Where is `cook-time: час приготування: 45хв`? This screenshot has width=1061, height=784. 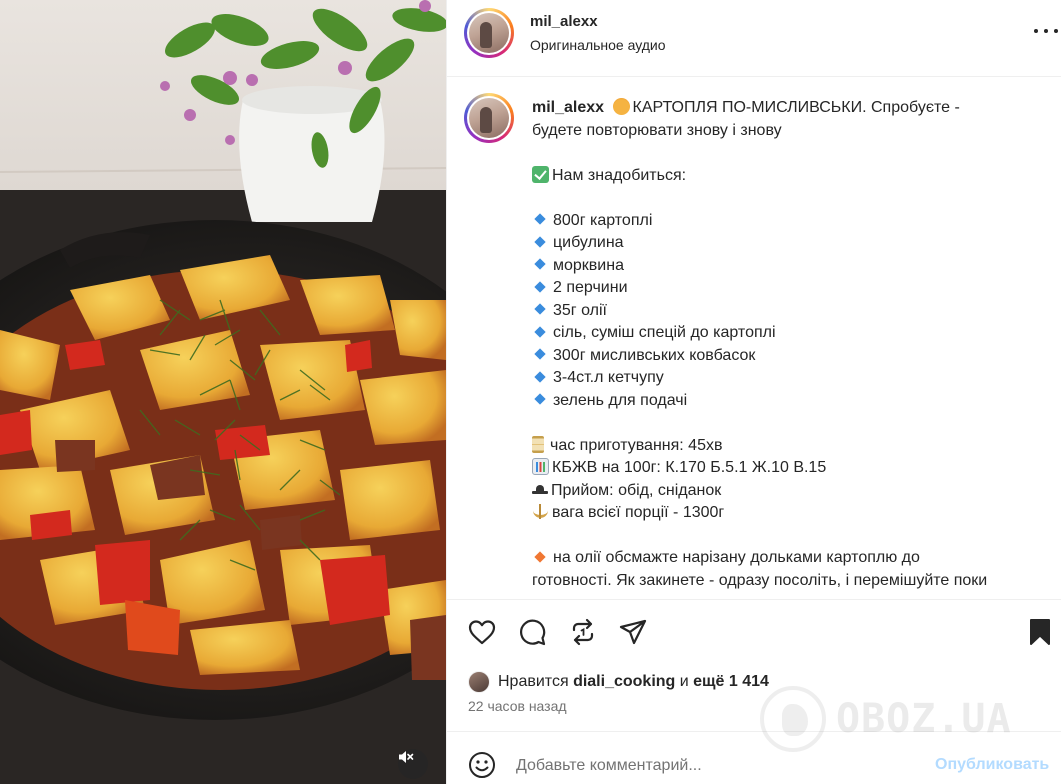 cook-time: час приготування: 45хв is located at coordinates (636, 445).